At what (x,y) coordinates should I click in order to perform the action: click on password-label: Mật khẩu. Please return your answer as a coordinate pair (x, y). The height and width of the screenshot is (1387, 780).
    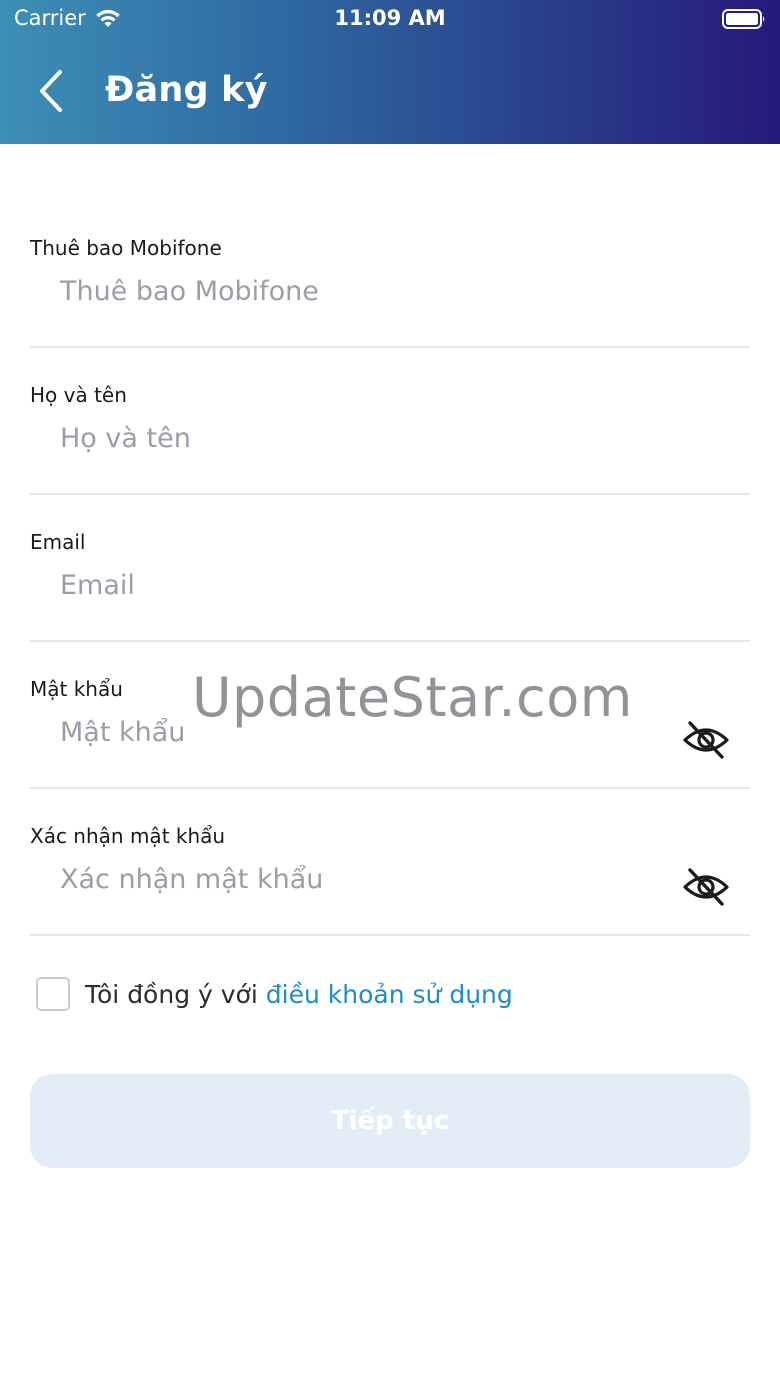
    Looking at the image, I should click on (76, 689).